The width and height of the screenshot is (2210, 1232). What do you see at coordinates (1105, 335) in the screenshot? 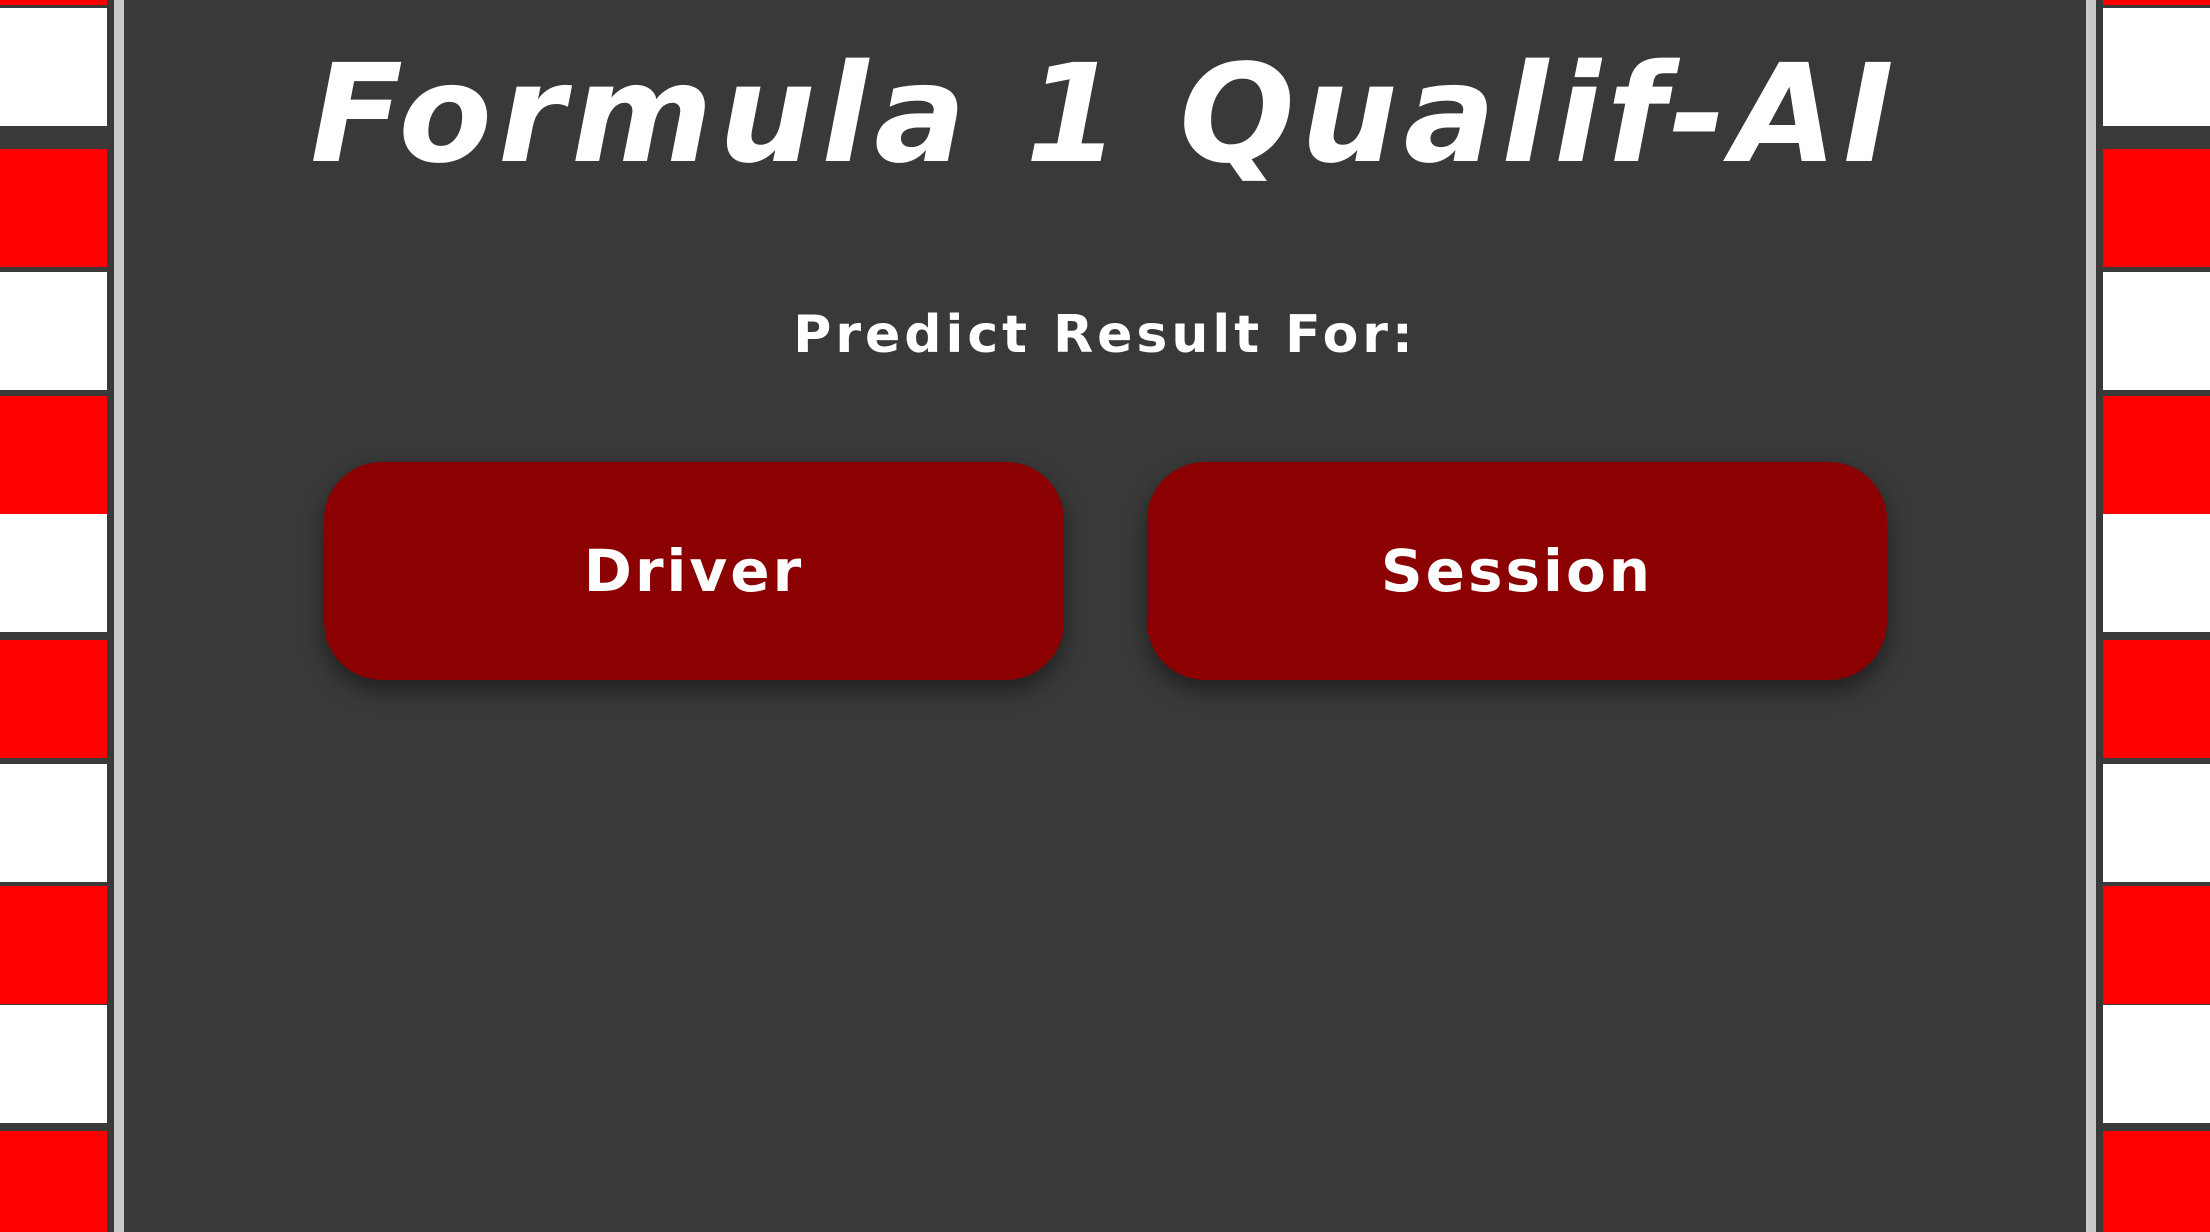
I see `prompt-heading: Predict Result For:` at bounding box center [1105, 335].